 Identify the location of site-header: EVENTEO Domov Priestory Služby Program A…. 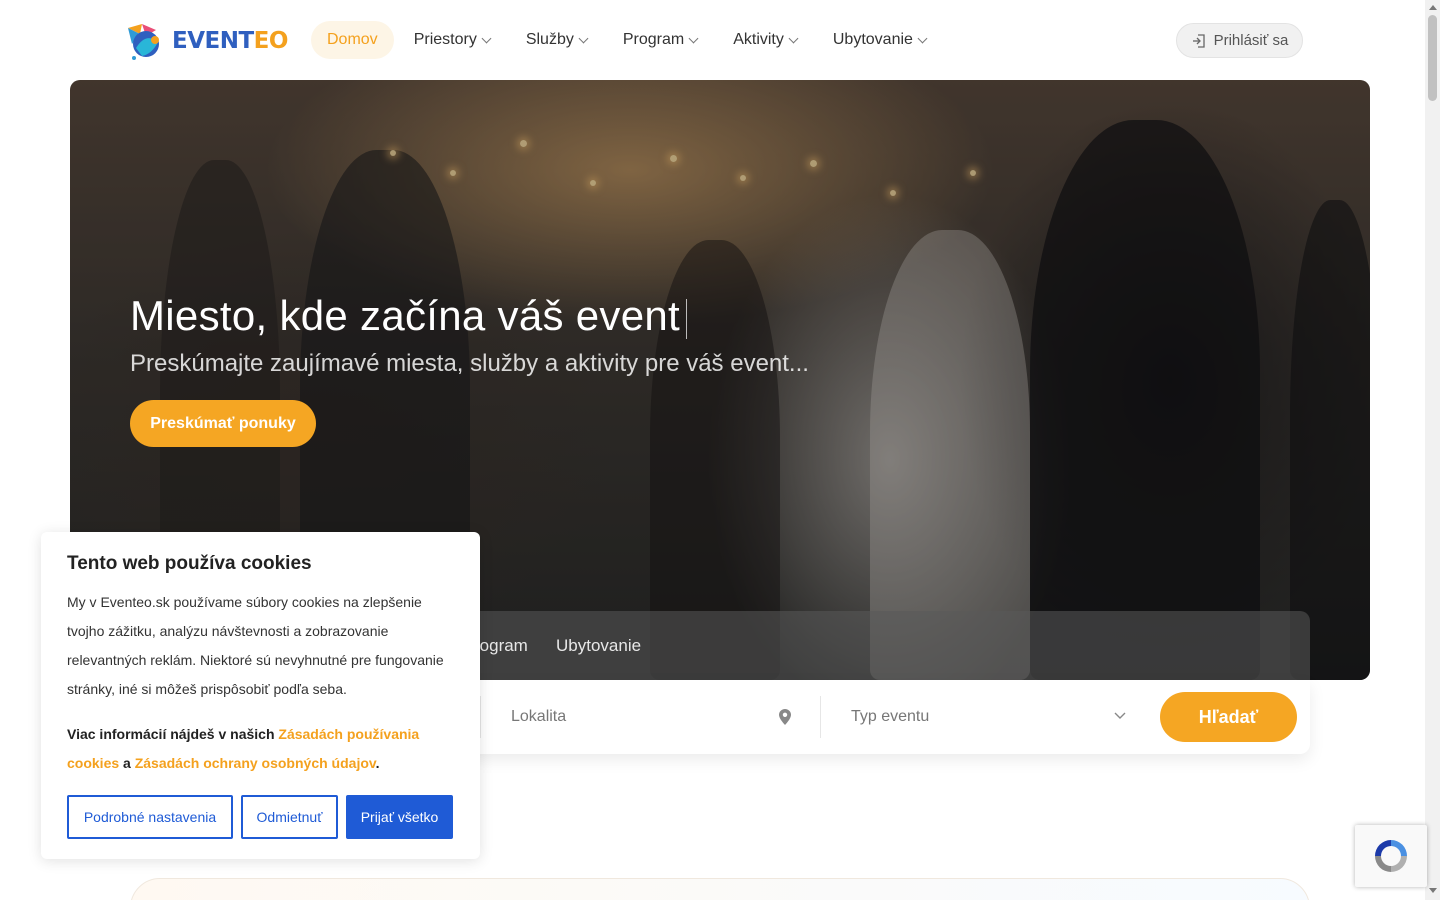
(712, 40).